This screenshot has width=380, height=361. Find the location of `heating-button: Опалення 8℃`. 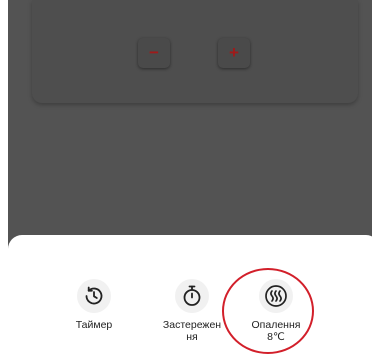

heating-button: Опалення 8℃ is located at coordinates (276, 311).